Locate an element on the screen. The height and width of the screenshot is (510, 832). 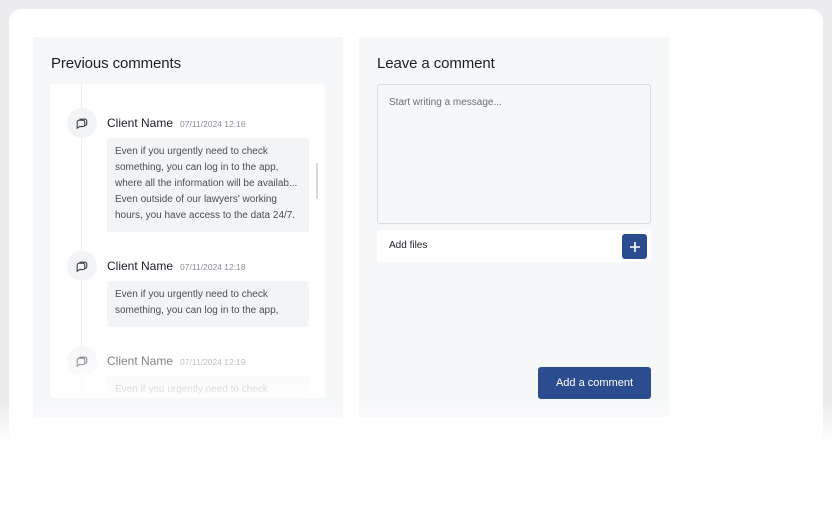
add-comment-button: Add a comment is located at coordinates (594, 383).